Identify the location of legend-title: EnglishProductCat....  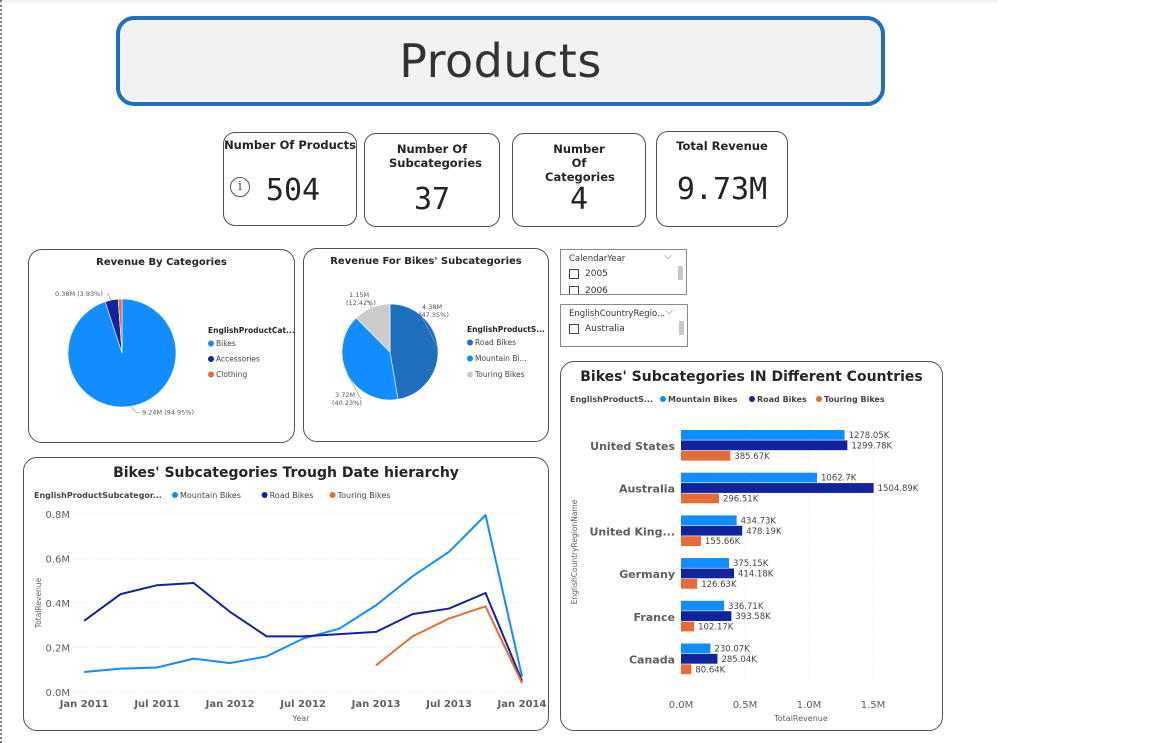
(251, 330).